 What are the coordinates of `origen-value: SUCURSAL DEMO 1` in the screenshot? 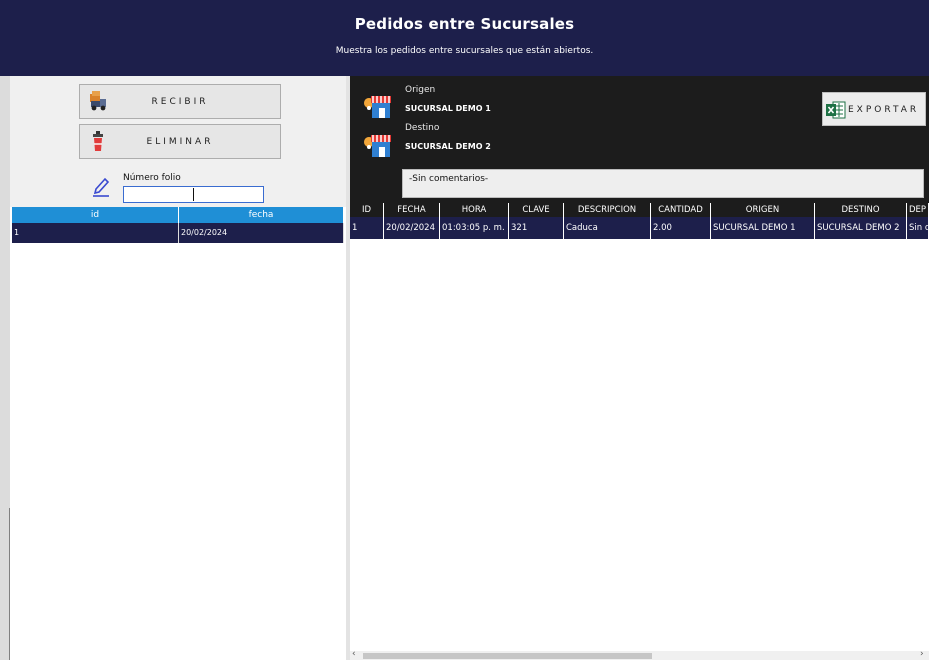 It's located at (448, 108).